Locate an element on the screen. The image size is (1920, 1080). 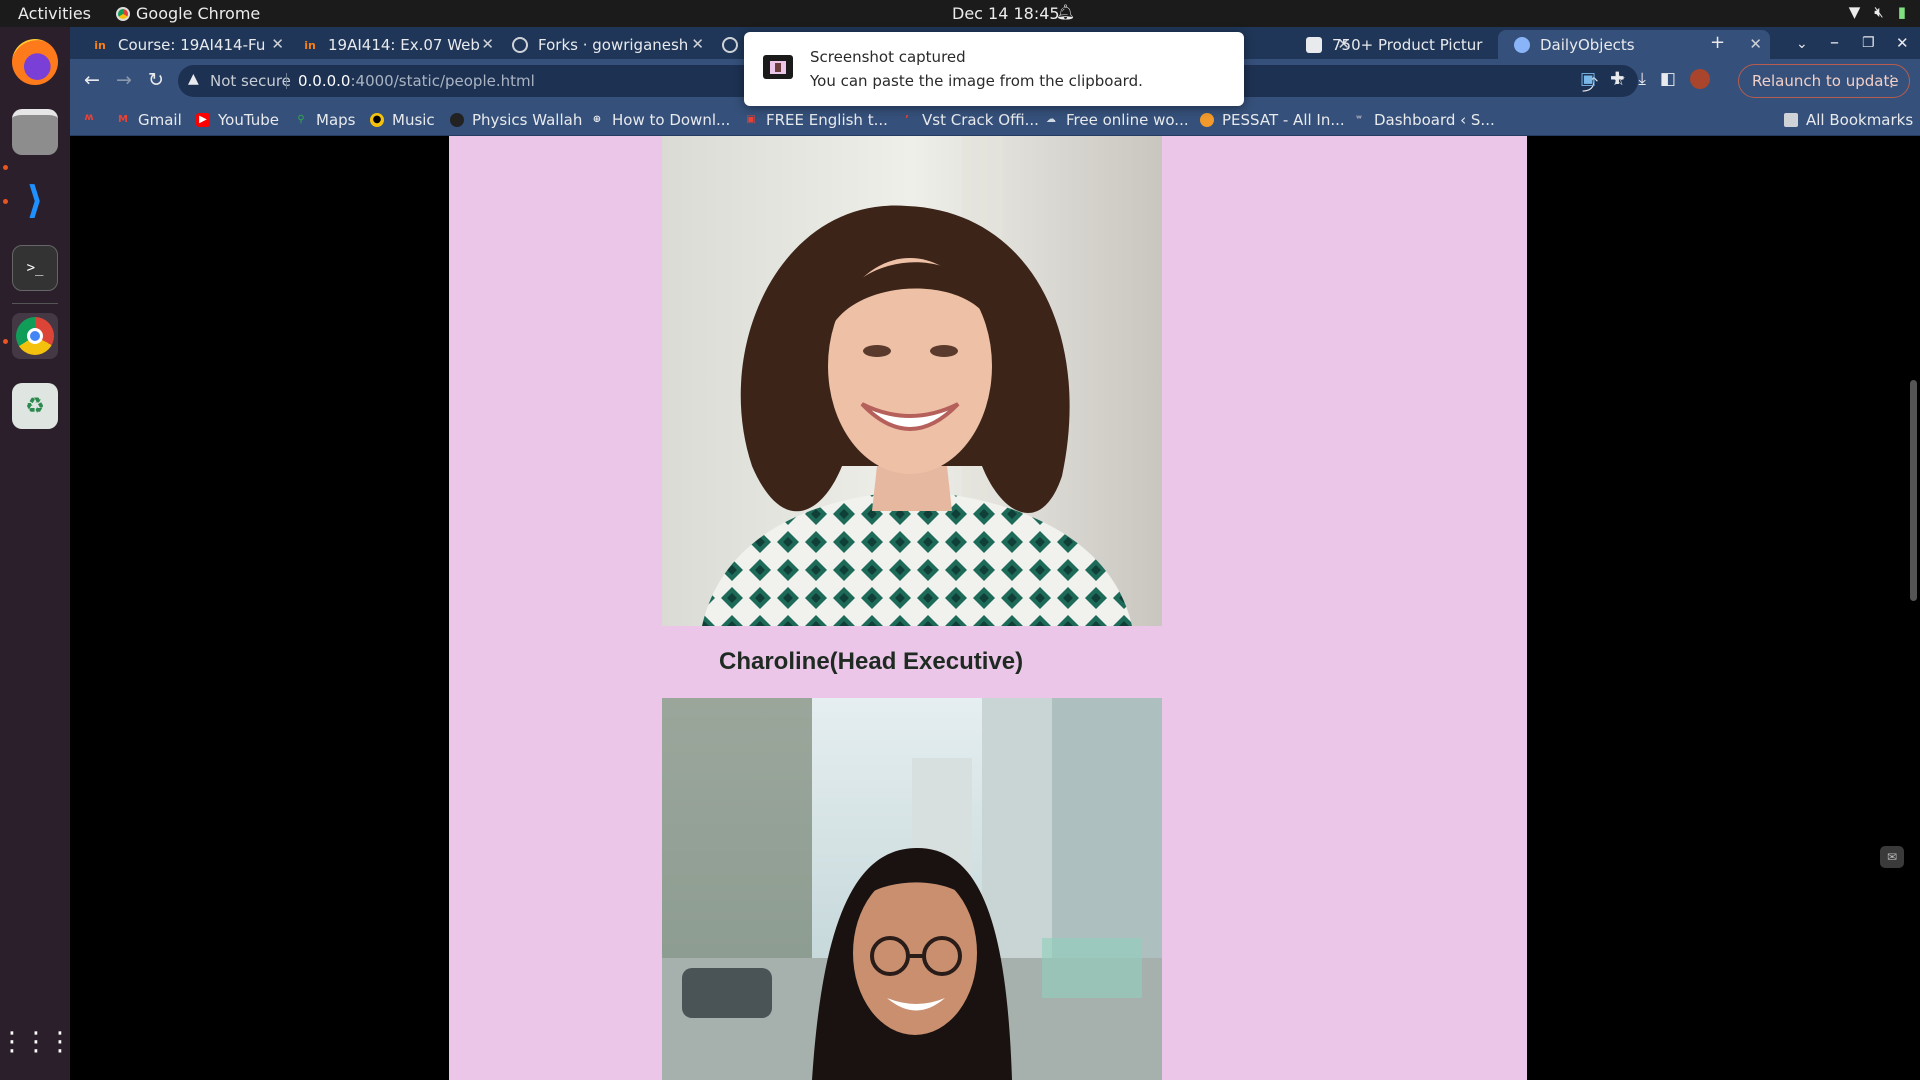
scrollbar-thumb is located at coordinates (1913, 490).